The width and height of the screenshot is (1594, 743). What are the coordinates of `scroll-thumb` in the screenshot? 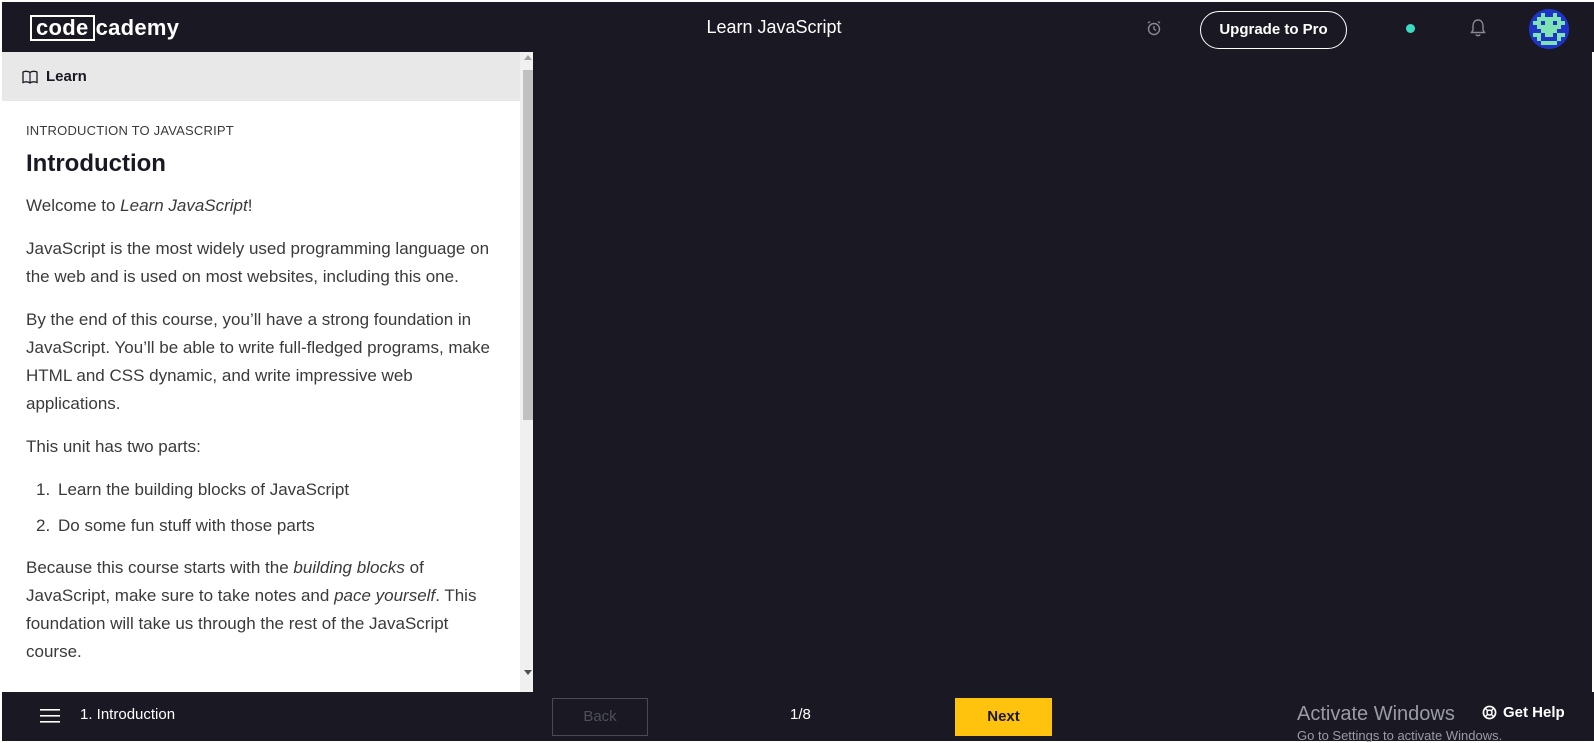 It's located at (528, 245).